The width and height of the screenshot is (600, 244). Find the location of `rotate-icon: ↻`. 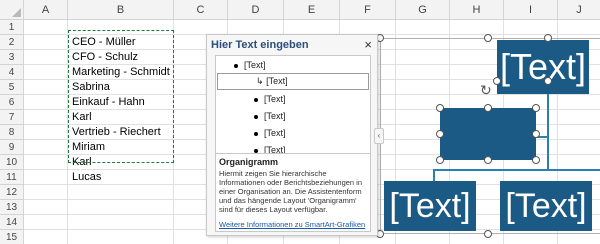

rotate-icon: ↻ is located at coordinates (486, 90).